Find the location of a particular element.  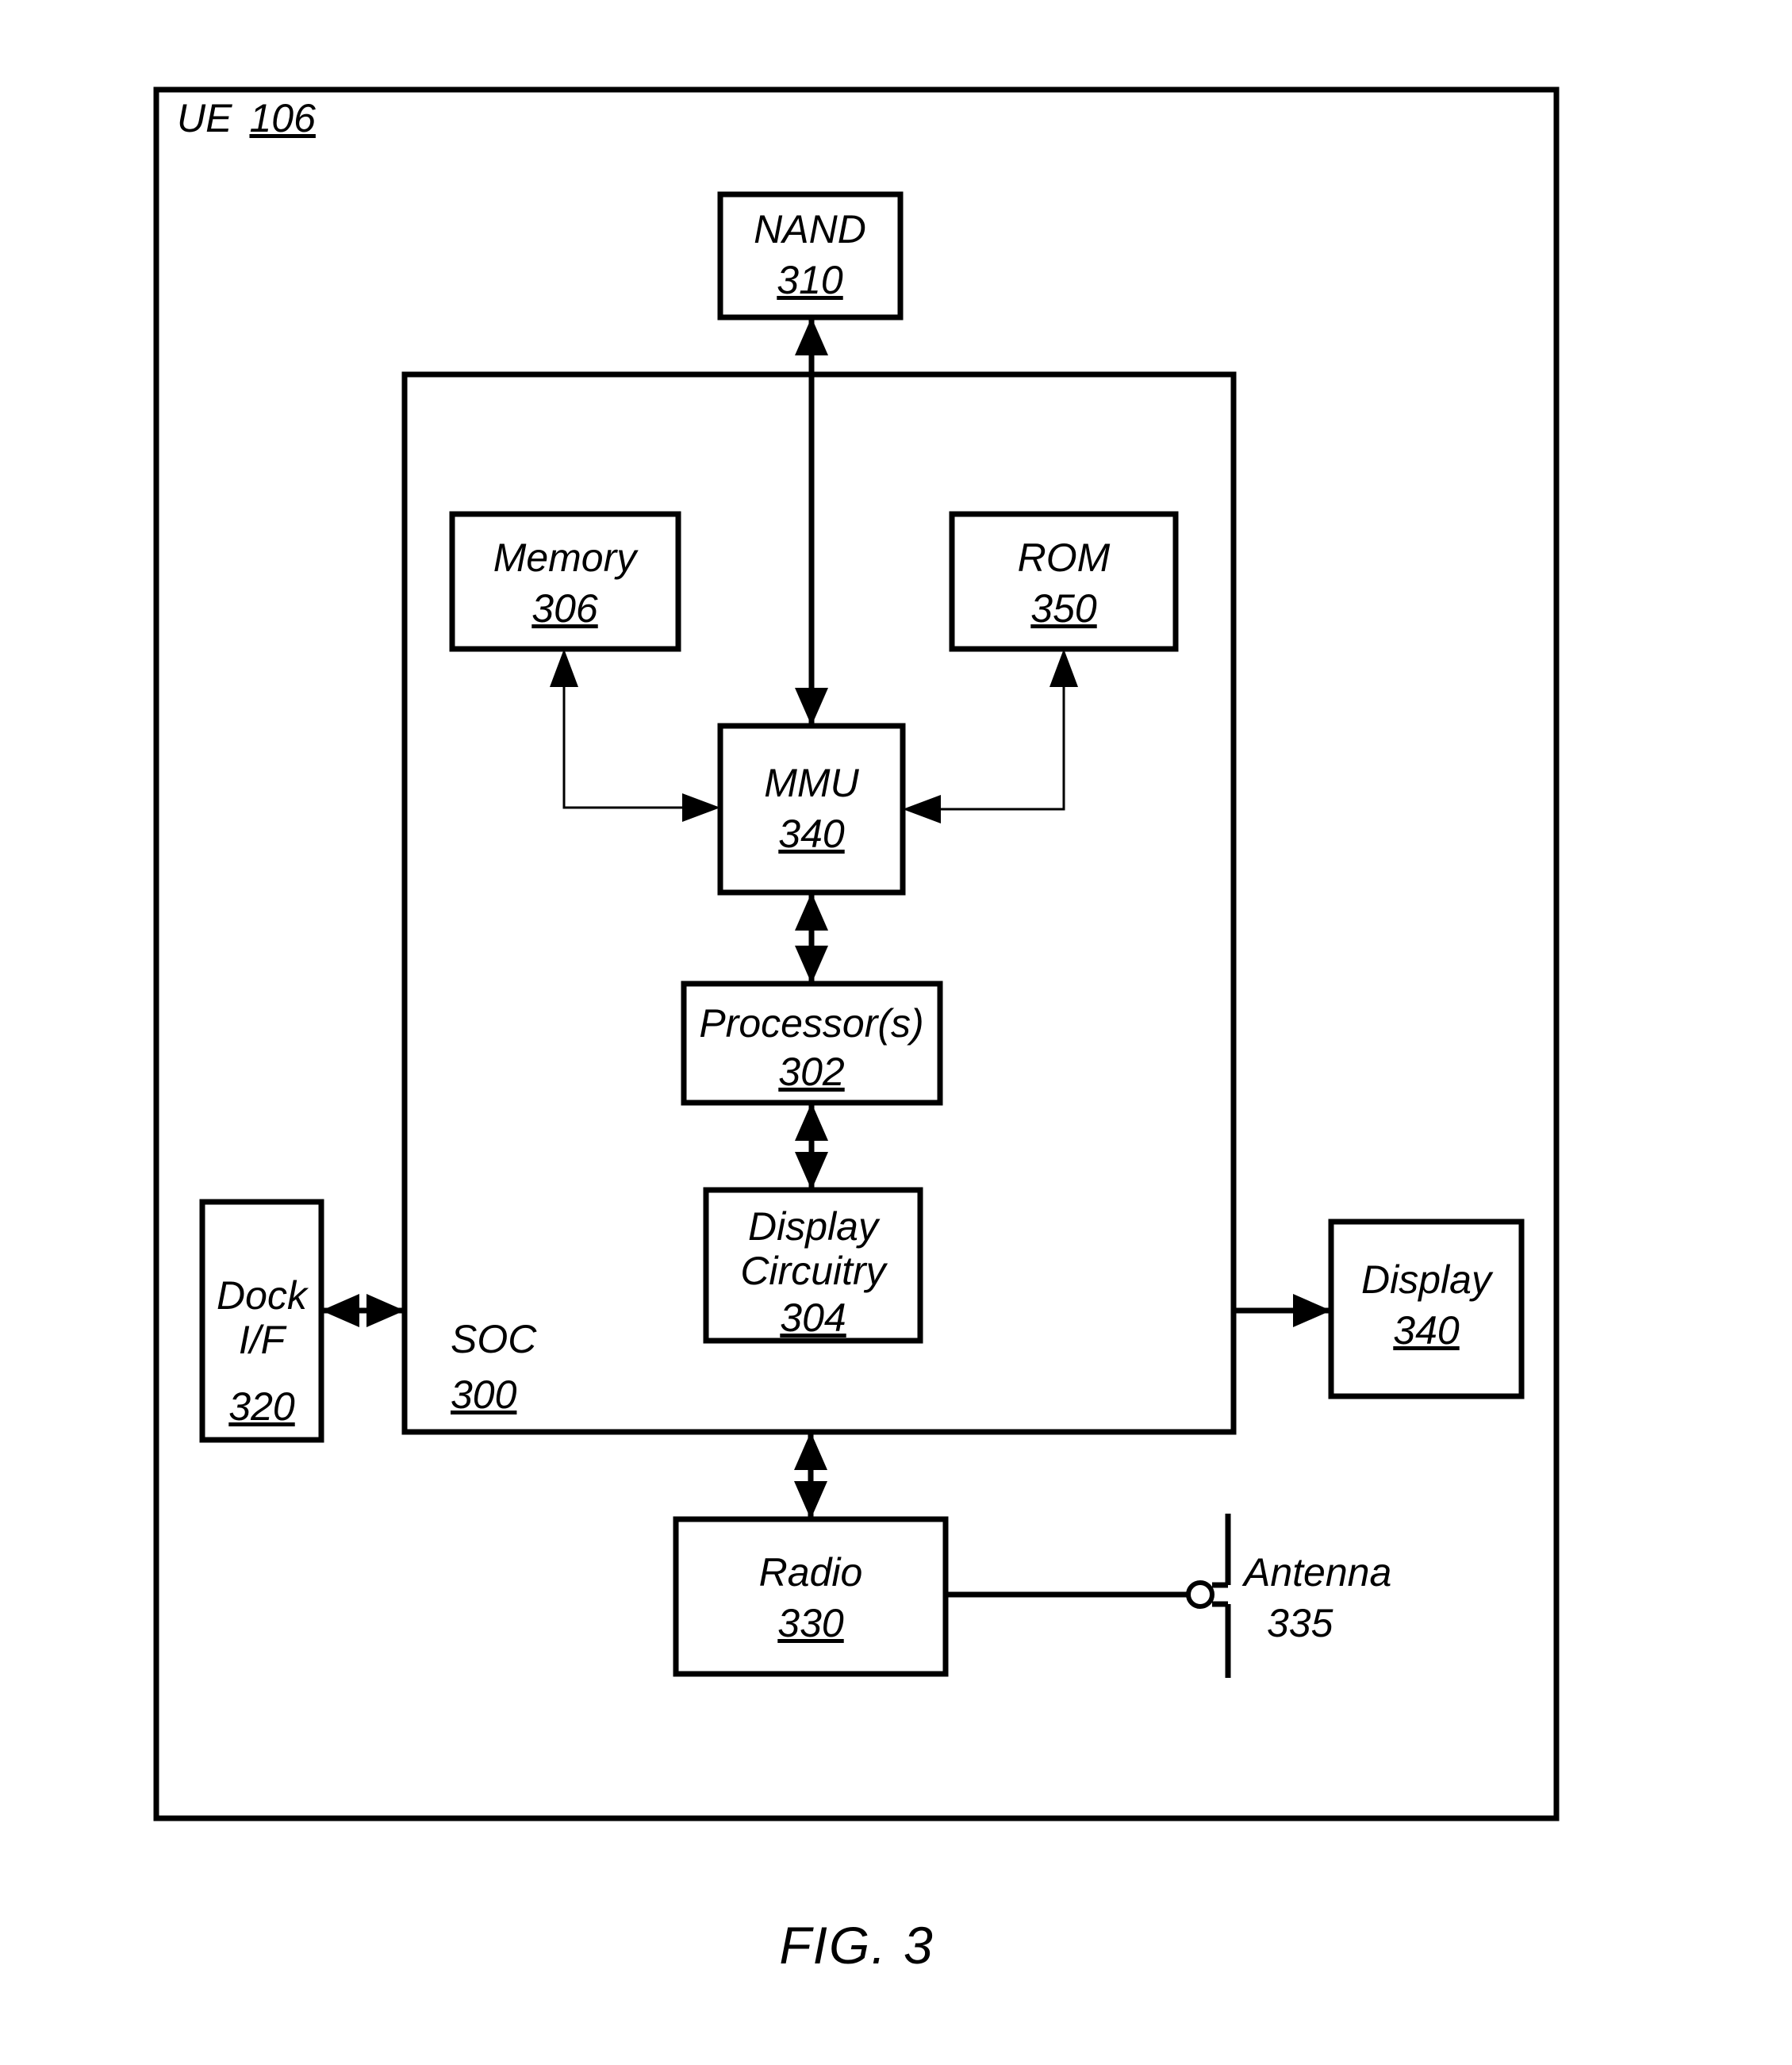

block-mmu is located at coordinates (812, 809).